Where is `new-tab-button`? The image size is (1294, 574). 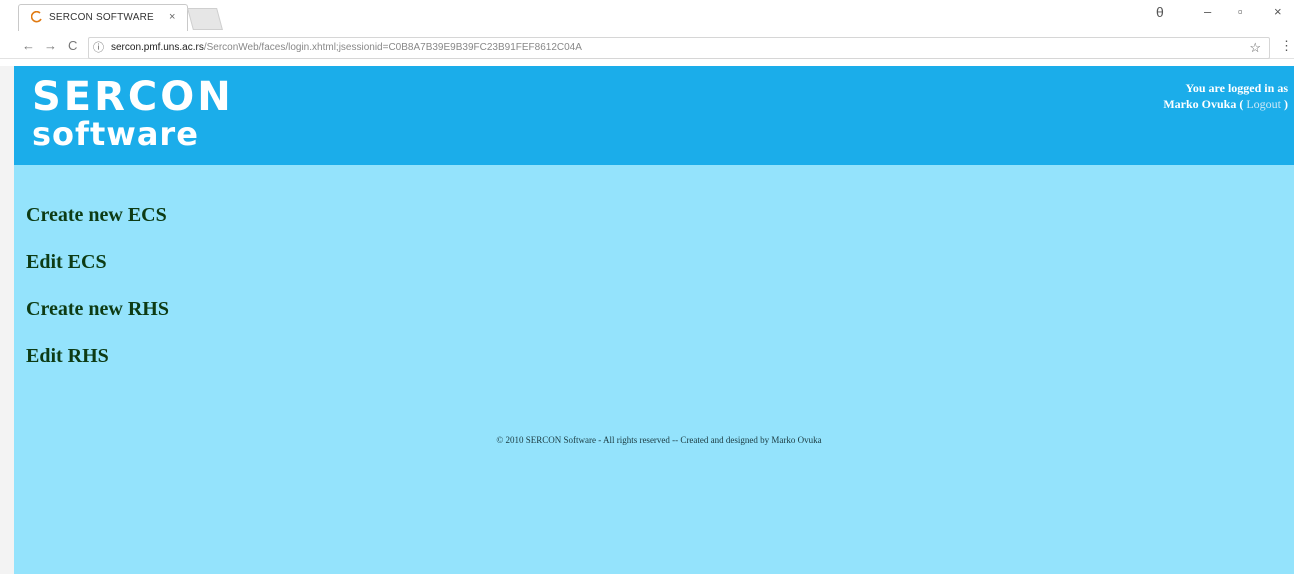
new-tab-button is located at coordinates (205, 19).